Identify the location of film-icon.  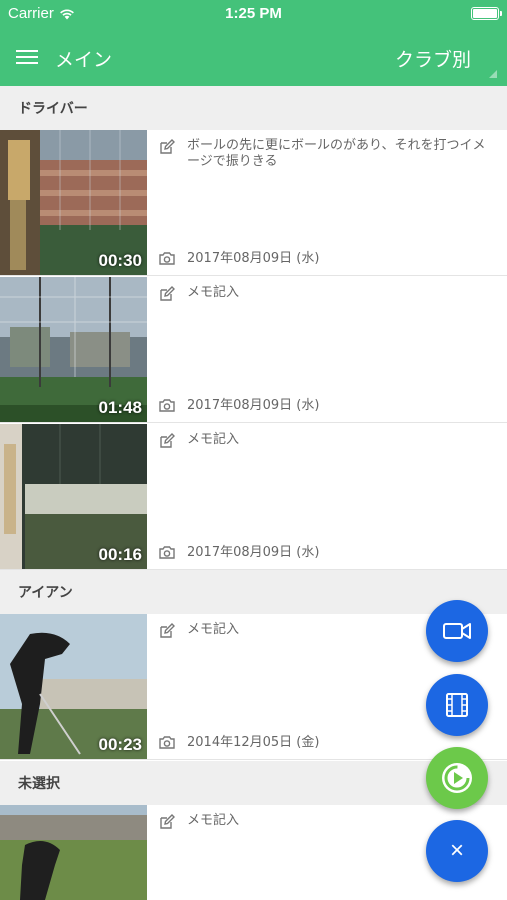
(457, 705).